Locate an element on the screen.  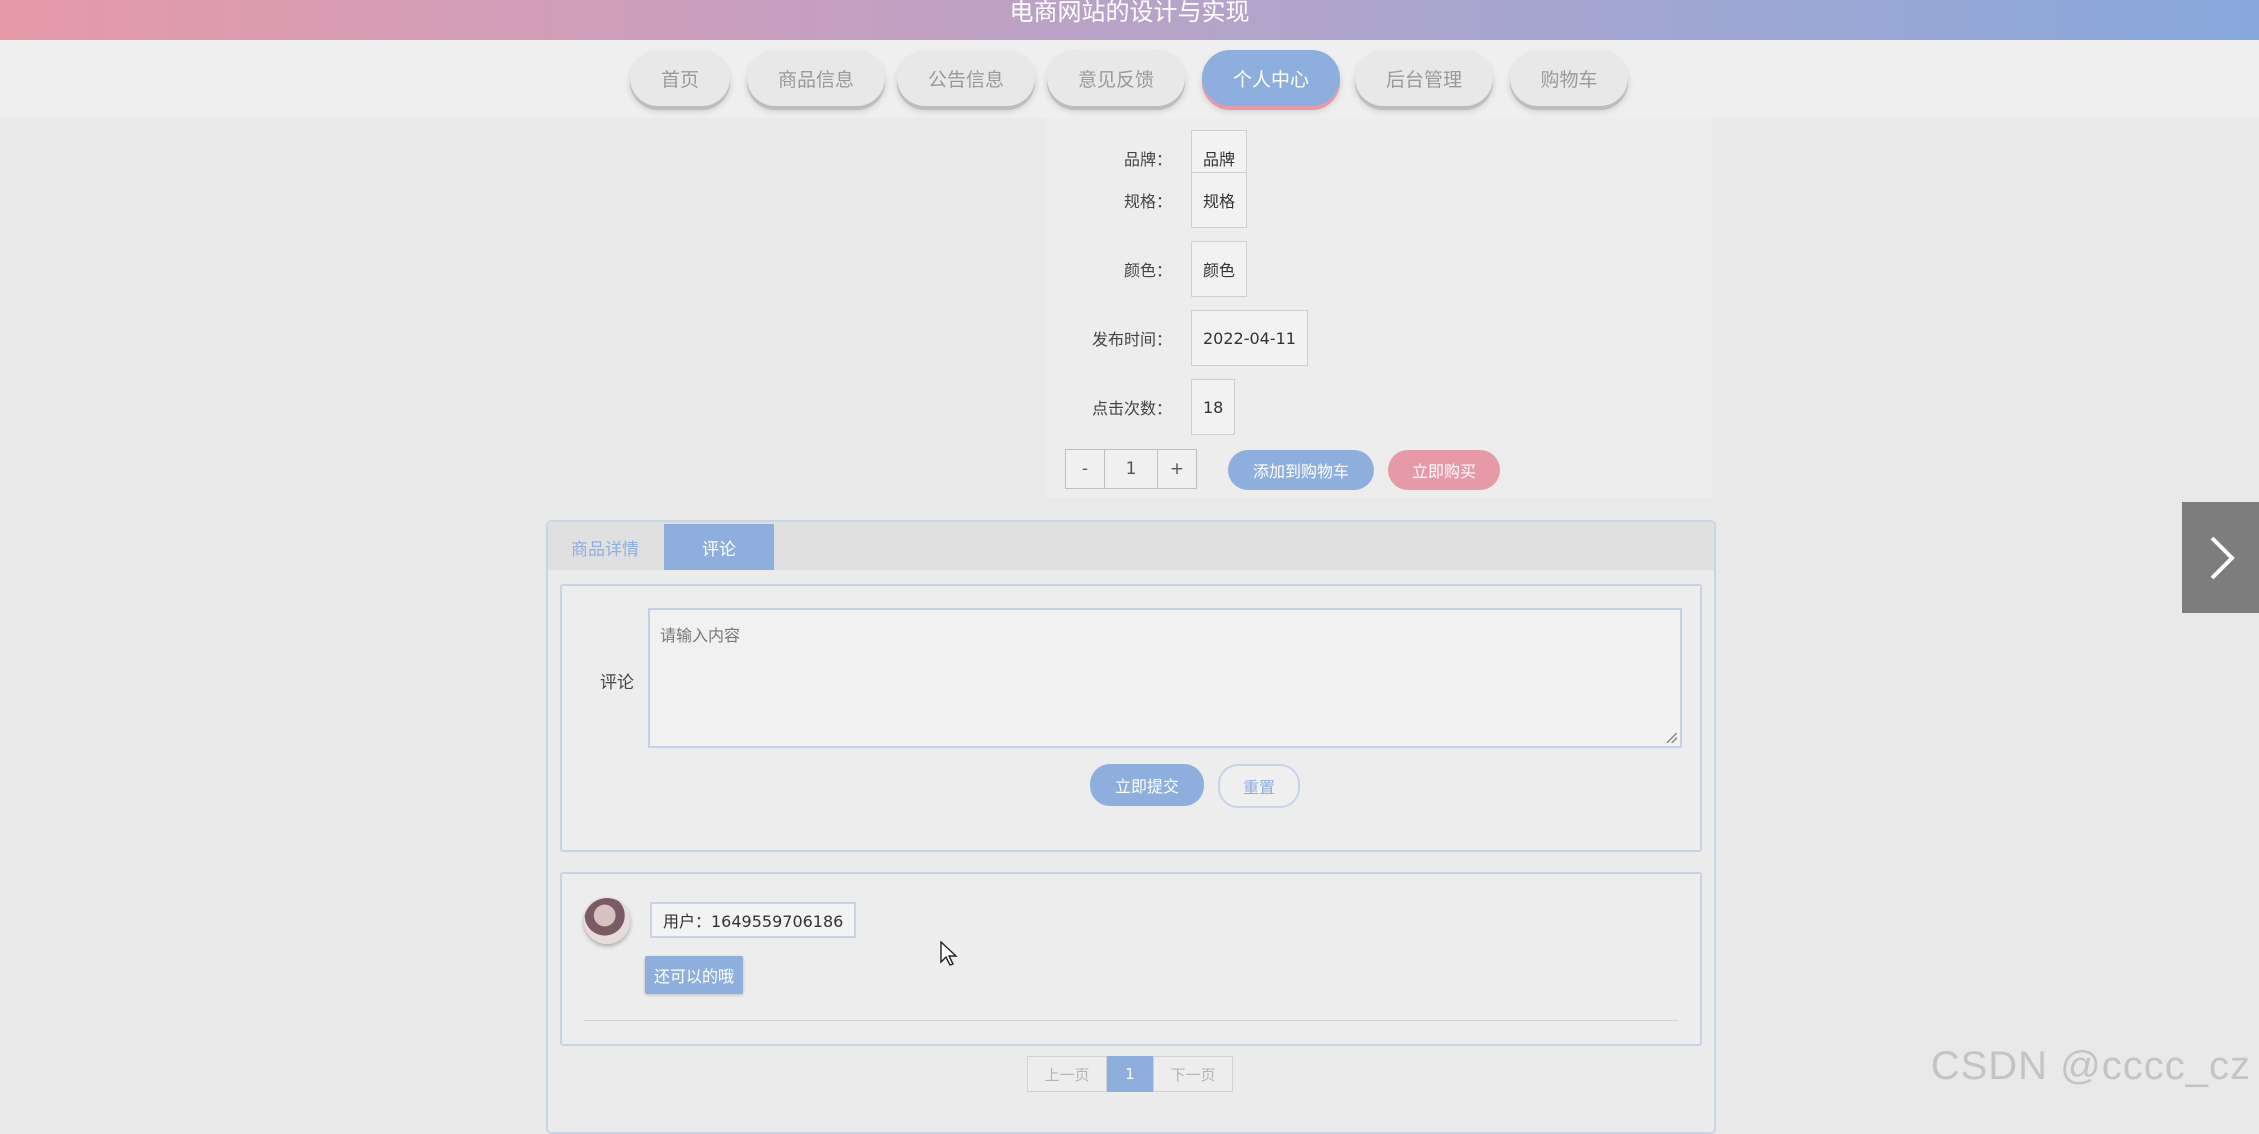
next-slide-button is located at coordinates (2220, 557).